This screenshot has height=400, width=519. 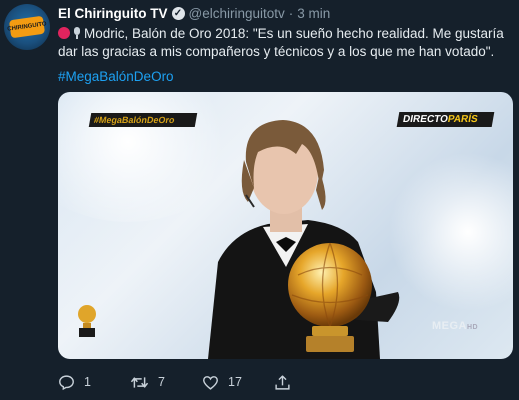 I want to click on like-icon, so click(x=210, y=382).